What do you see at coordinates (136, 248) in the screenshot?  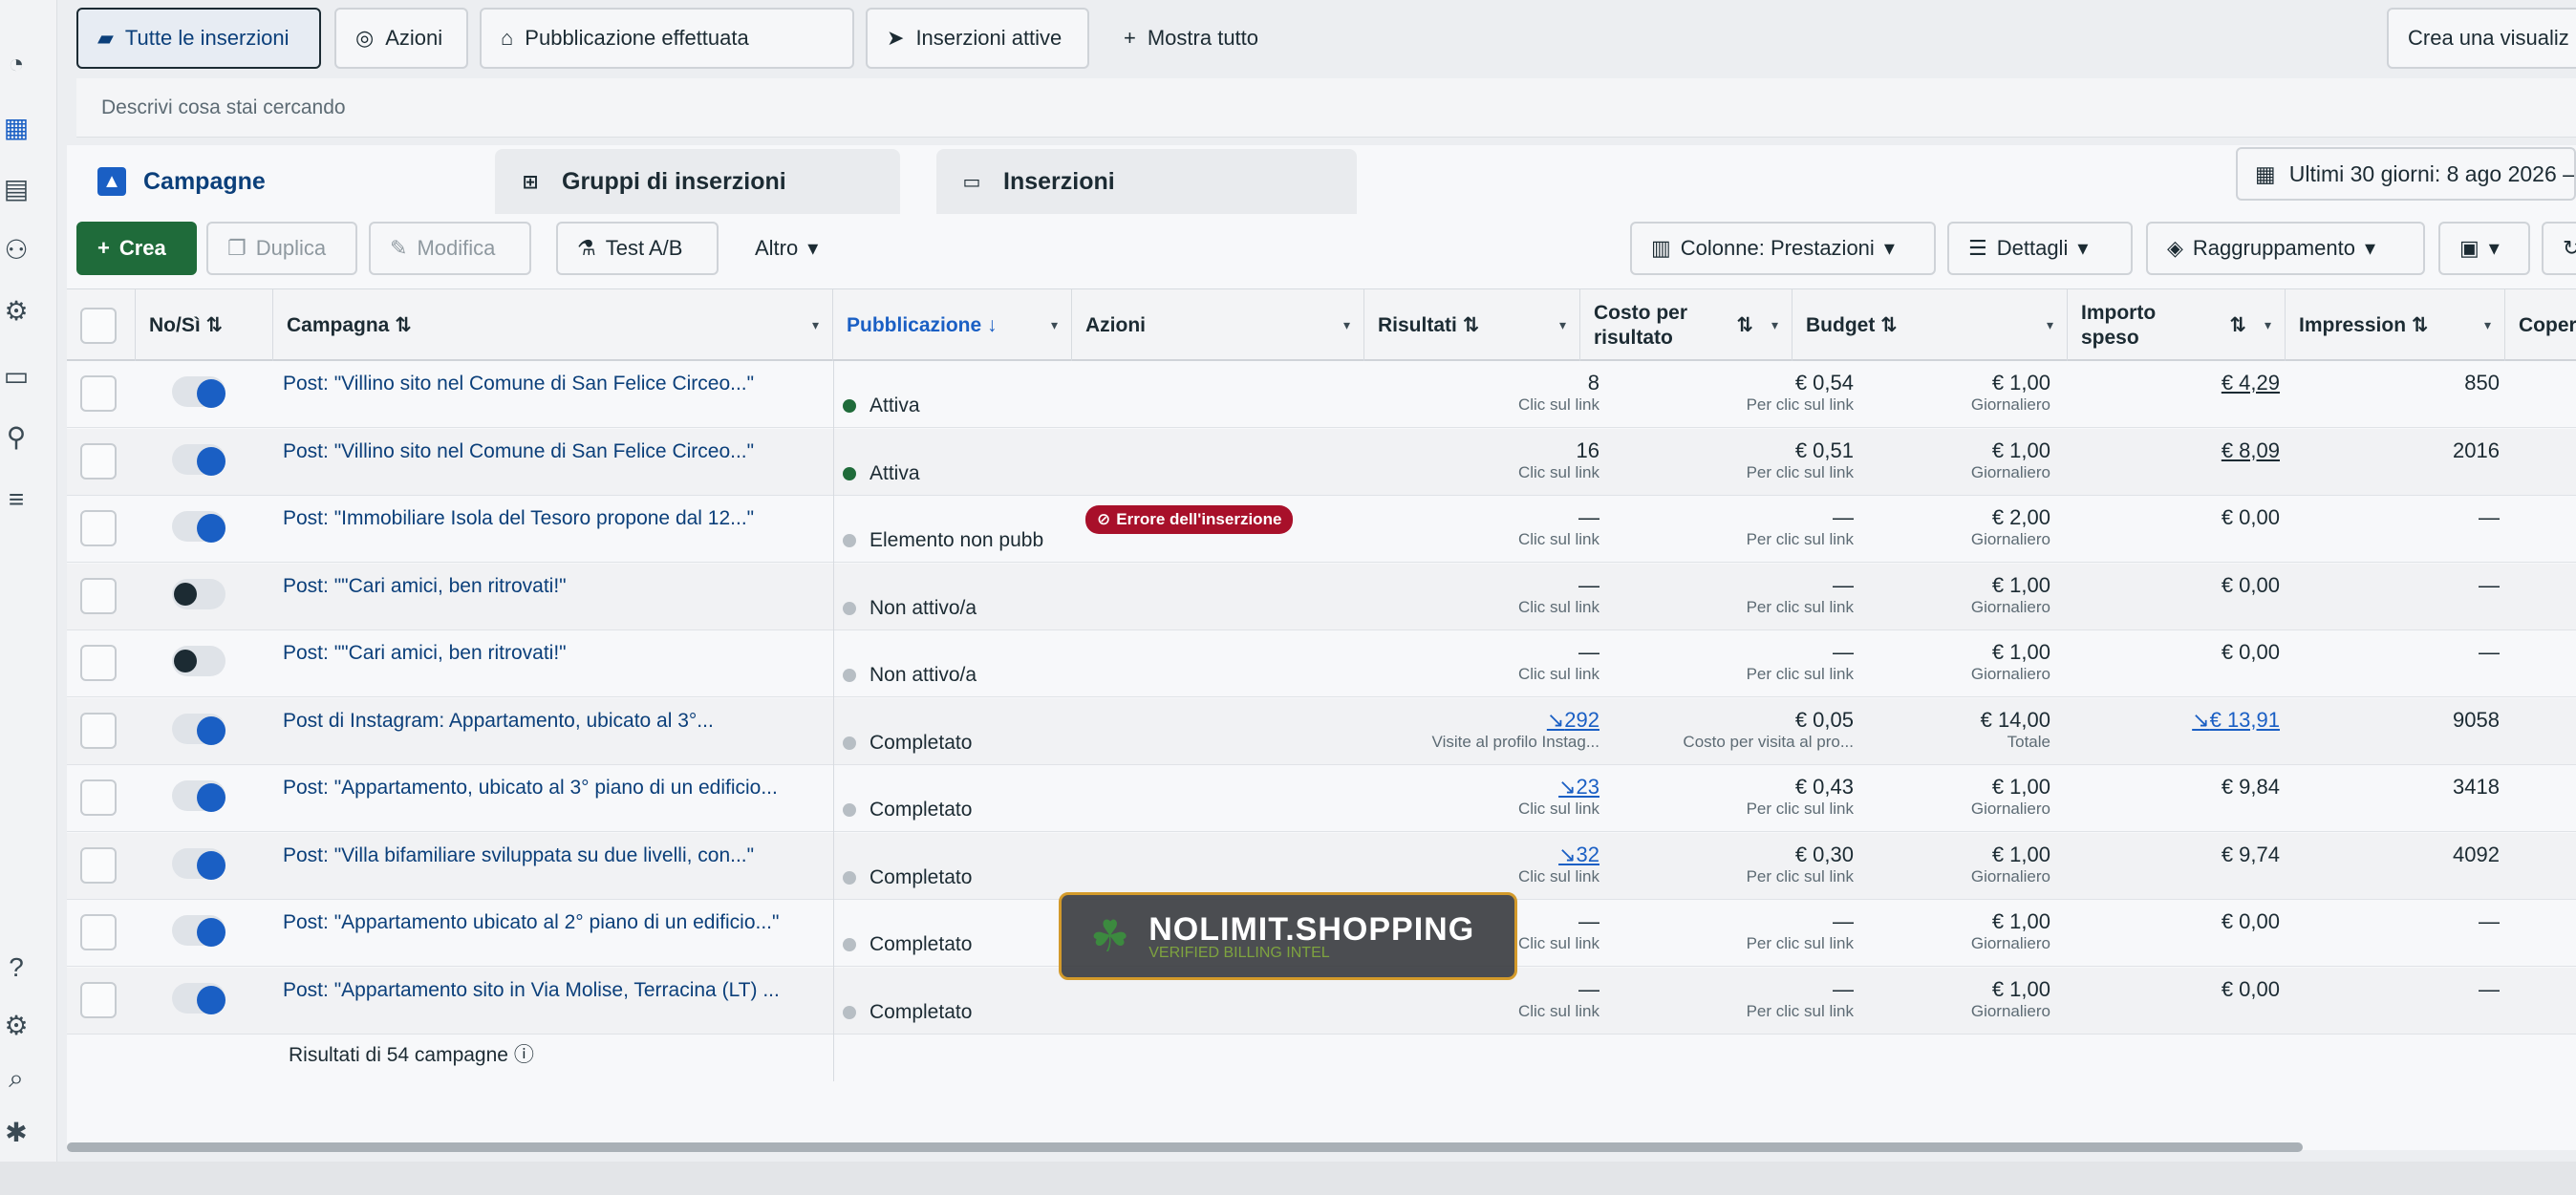 I see `create-button: + Crea` at bounding box center [136, 248].